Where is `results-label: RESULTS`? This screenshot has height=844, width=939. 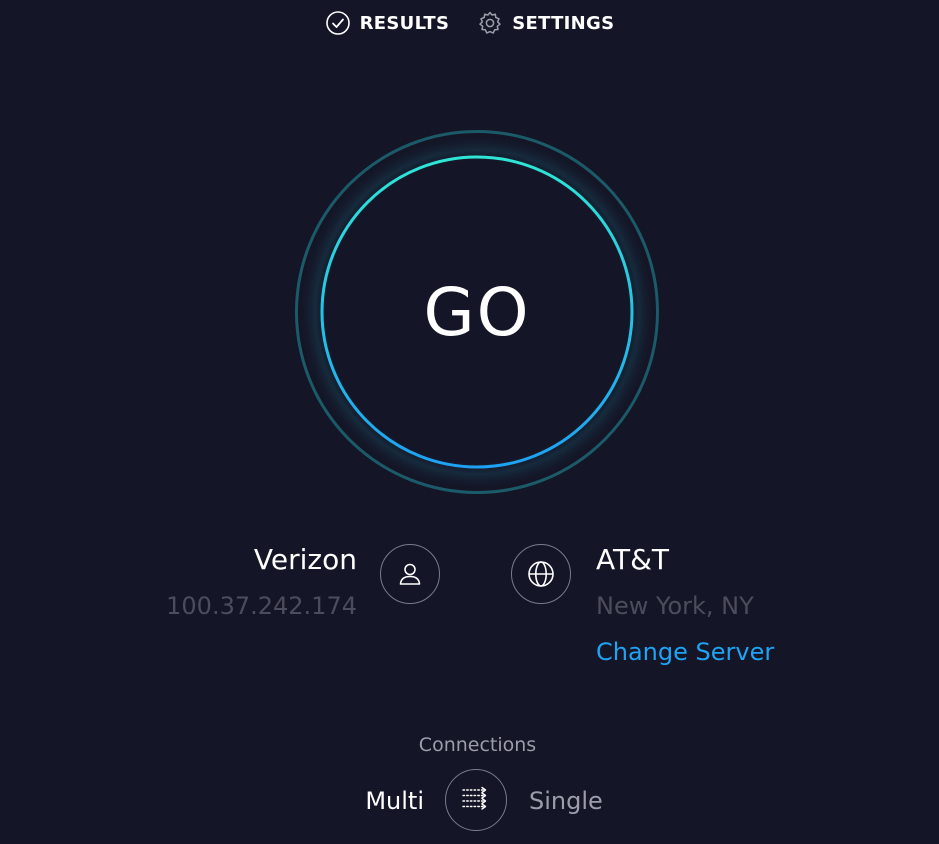
results-label: RESULTS is located at coordinates (404, 23).